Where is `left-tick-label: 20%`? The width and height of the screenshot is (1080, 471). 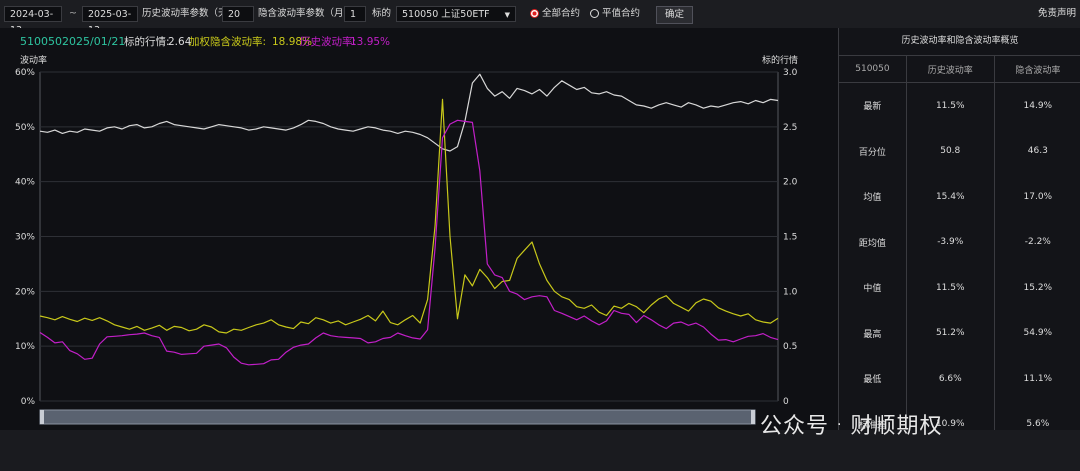
left-tick-label: 20% is located at coordinates (25, 292).